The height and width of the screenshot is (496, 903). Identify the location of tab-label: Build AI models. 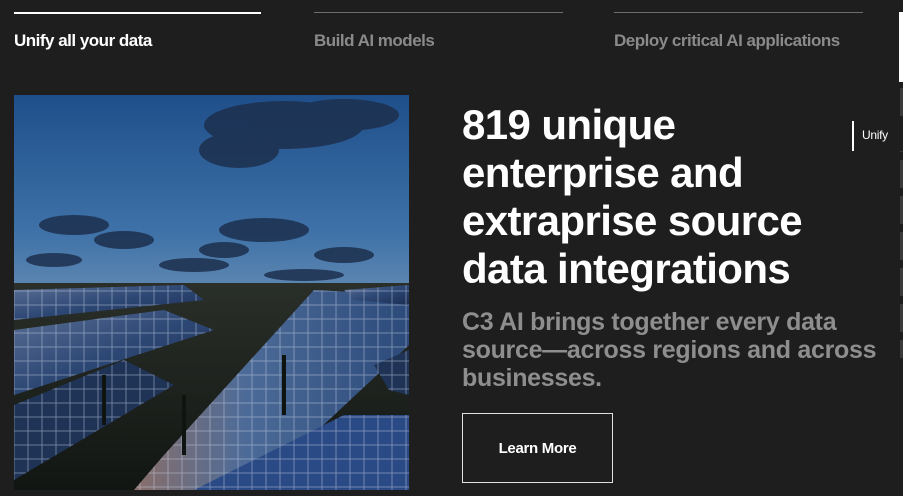
(374, 40).